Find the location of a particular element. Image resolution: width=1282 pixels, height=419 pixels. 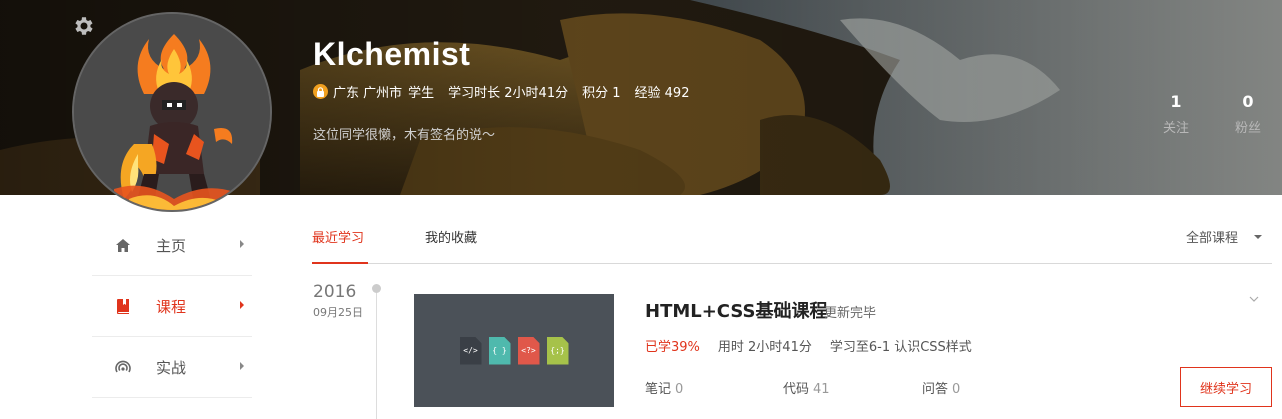

active-tab-indicator is located at coordinates (340, 263).